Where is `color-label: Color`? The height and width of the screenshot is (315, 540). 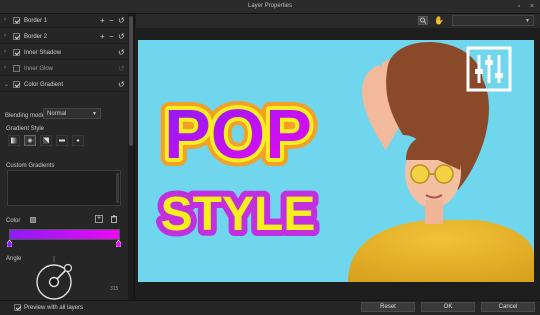
color-label: Color is located at coordinates (13, 221).